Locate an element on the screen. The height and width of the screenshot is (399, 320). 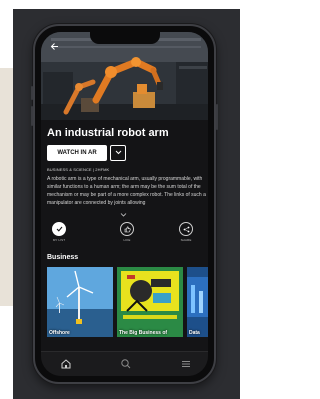
share-action: SHARE is located at coordinates (186, 232).